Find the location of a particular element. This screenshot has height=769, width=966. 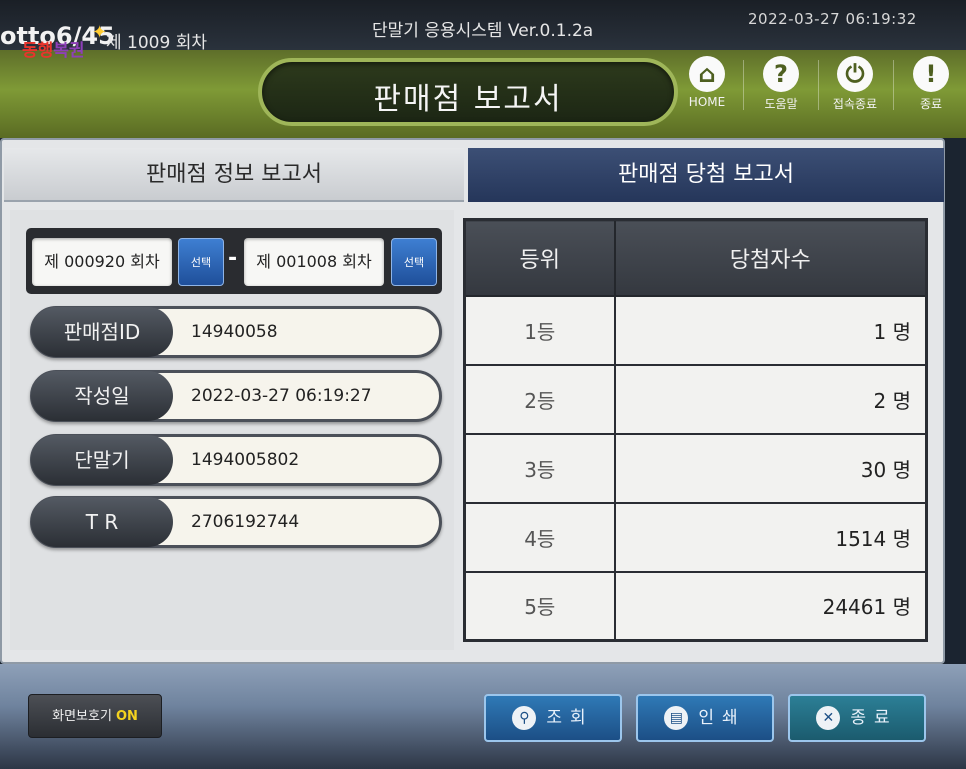

tr-row: T R 2706192744 is located at coordinates (236, 522).